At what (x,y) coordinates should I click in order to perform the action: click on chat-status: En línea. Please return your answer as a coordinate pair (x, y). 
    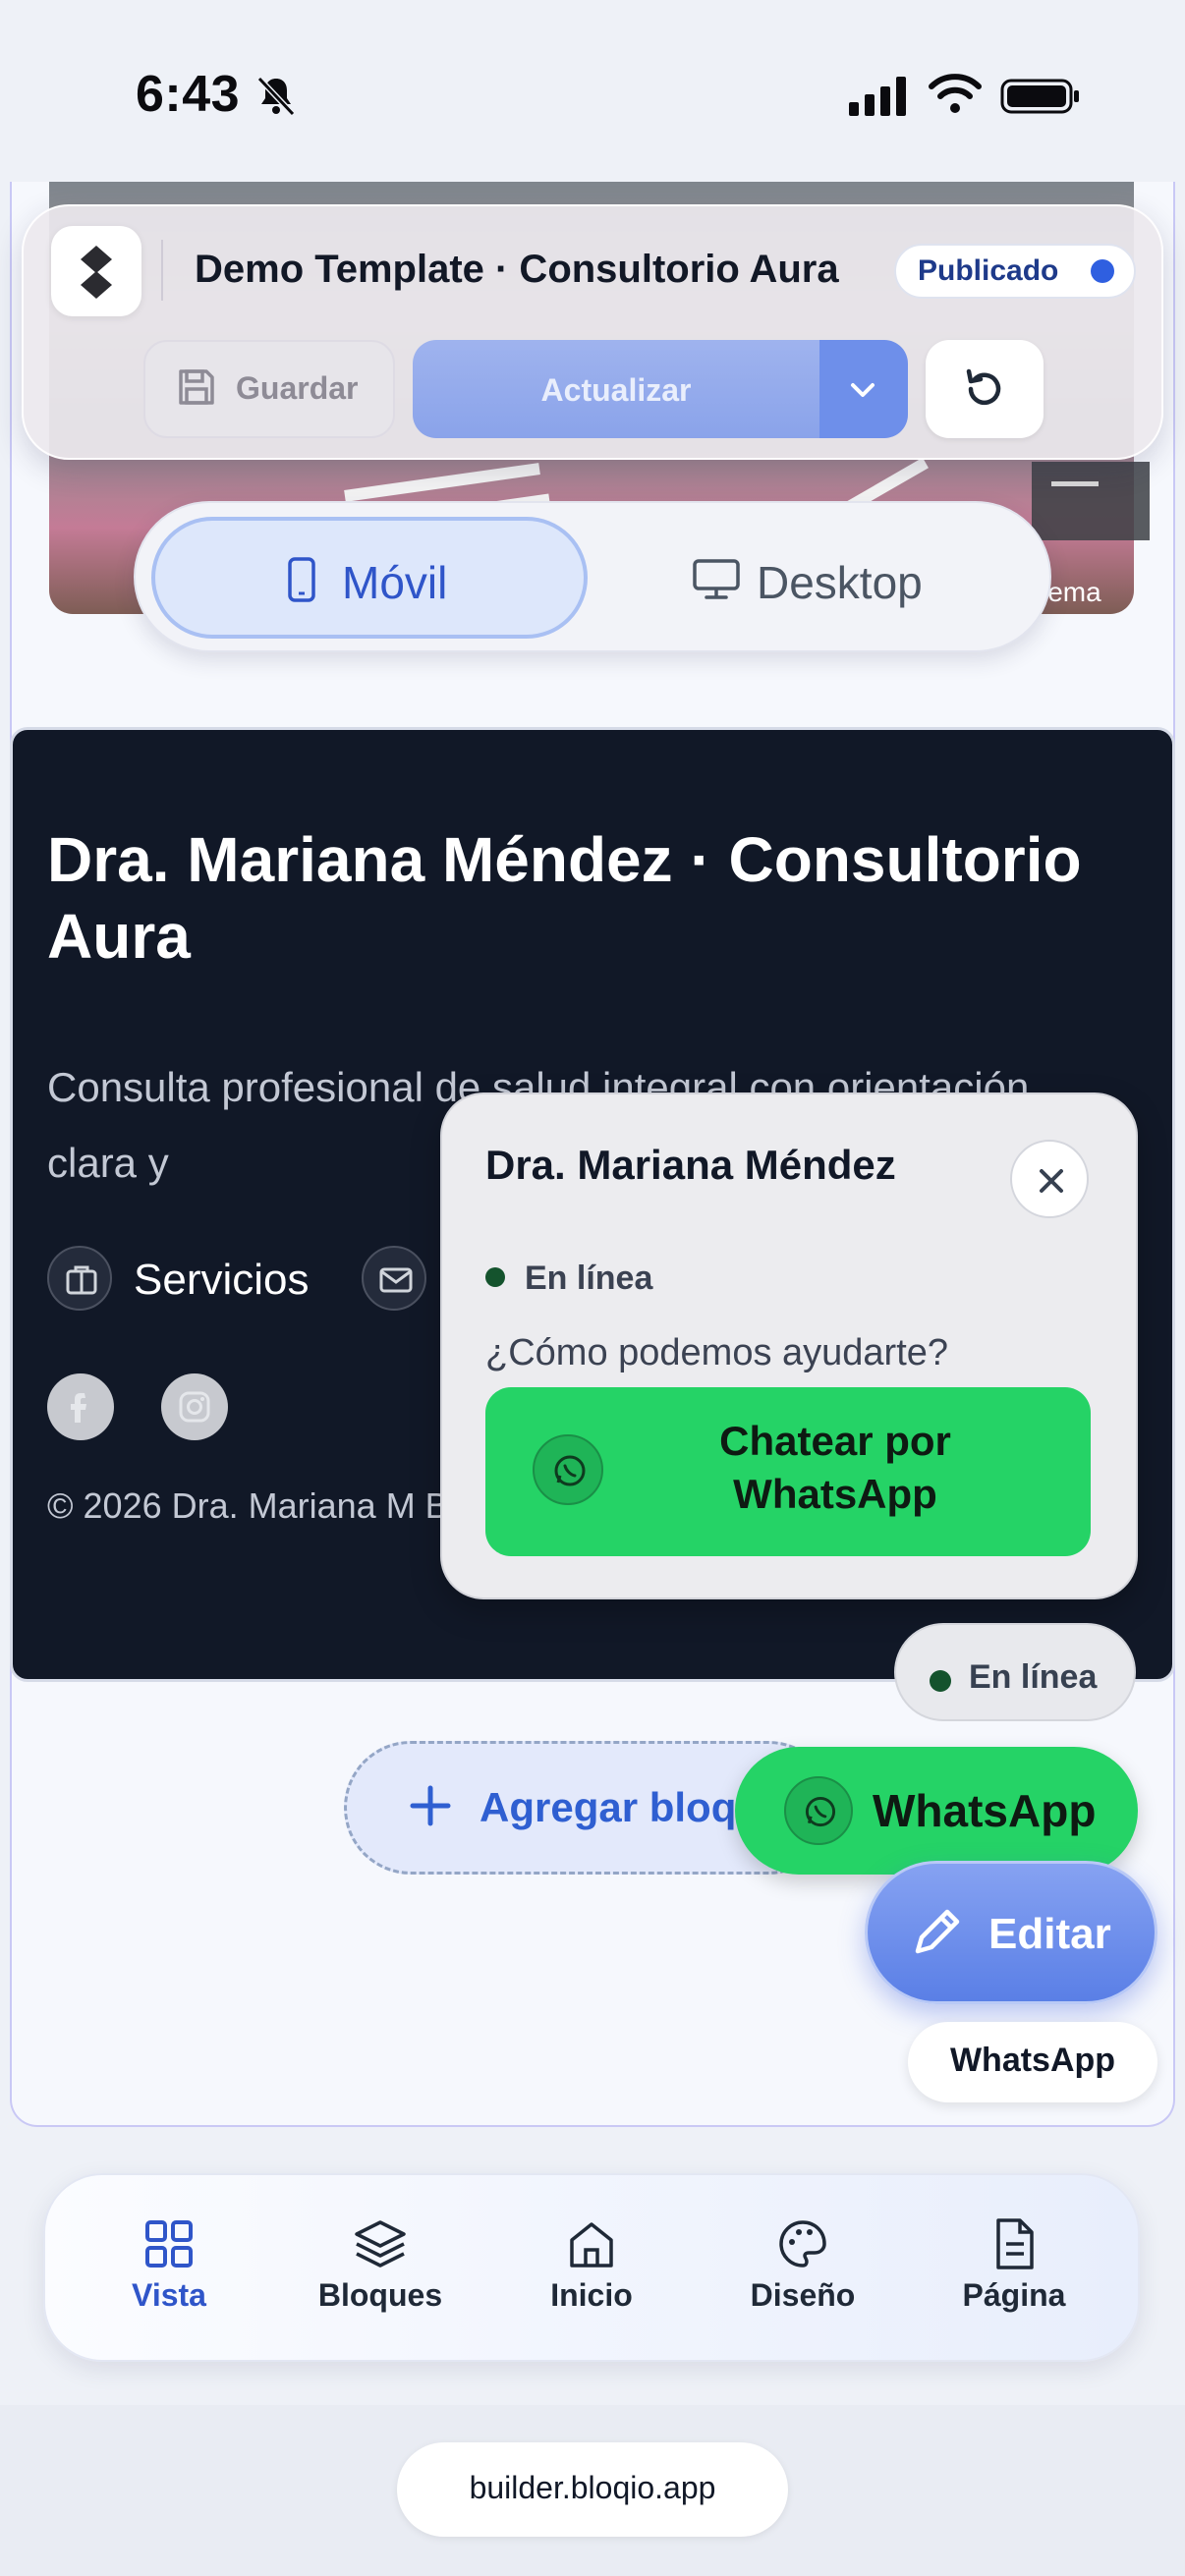
    Looking at the image, I should click on (589, 1278).